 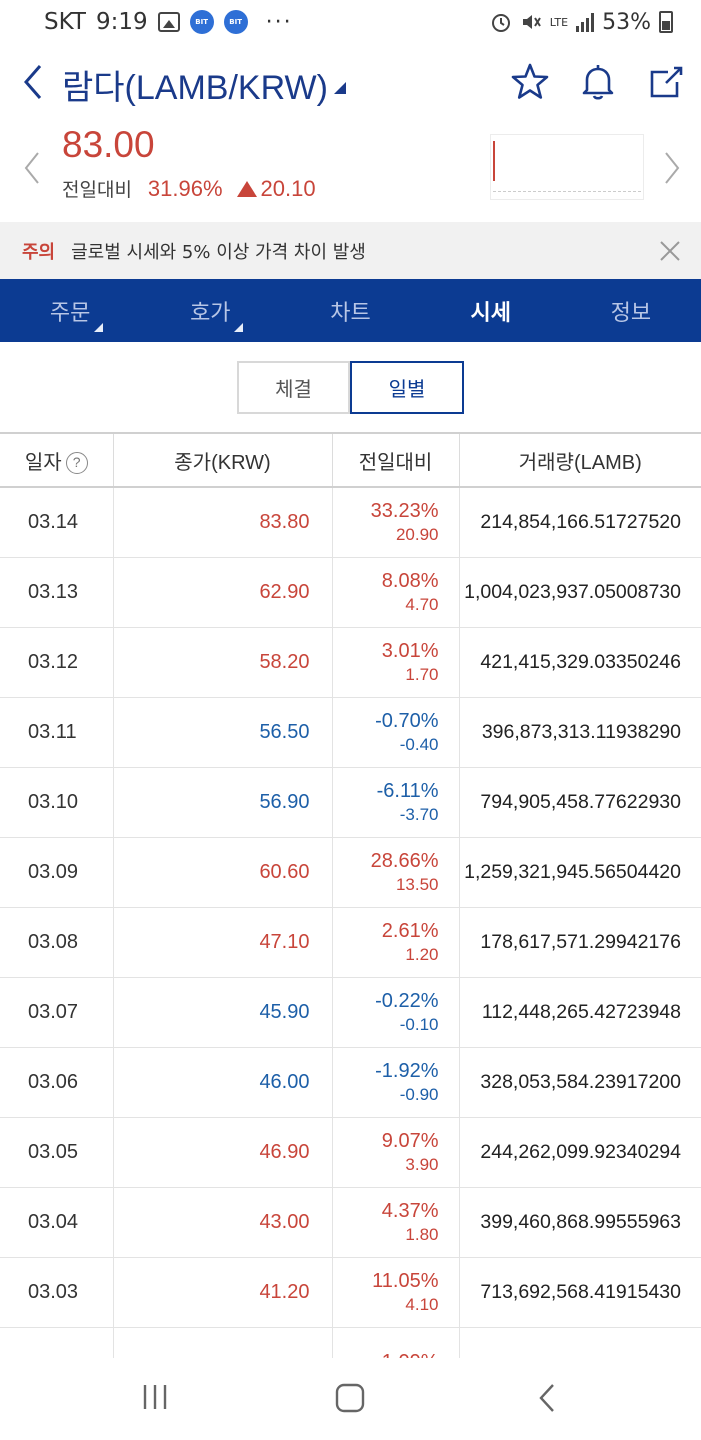 I want to click on date-column-header: 일자?, so click(x=57, y=460).